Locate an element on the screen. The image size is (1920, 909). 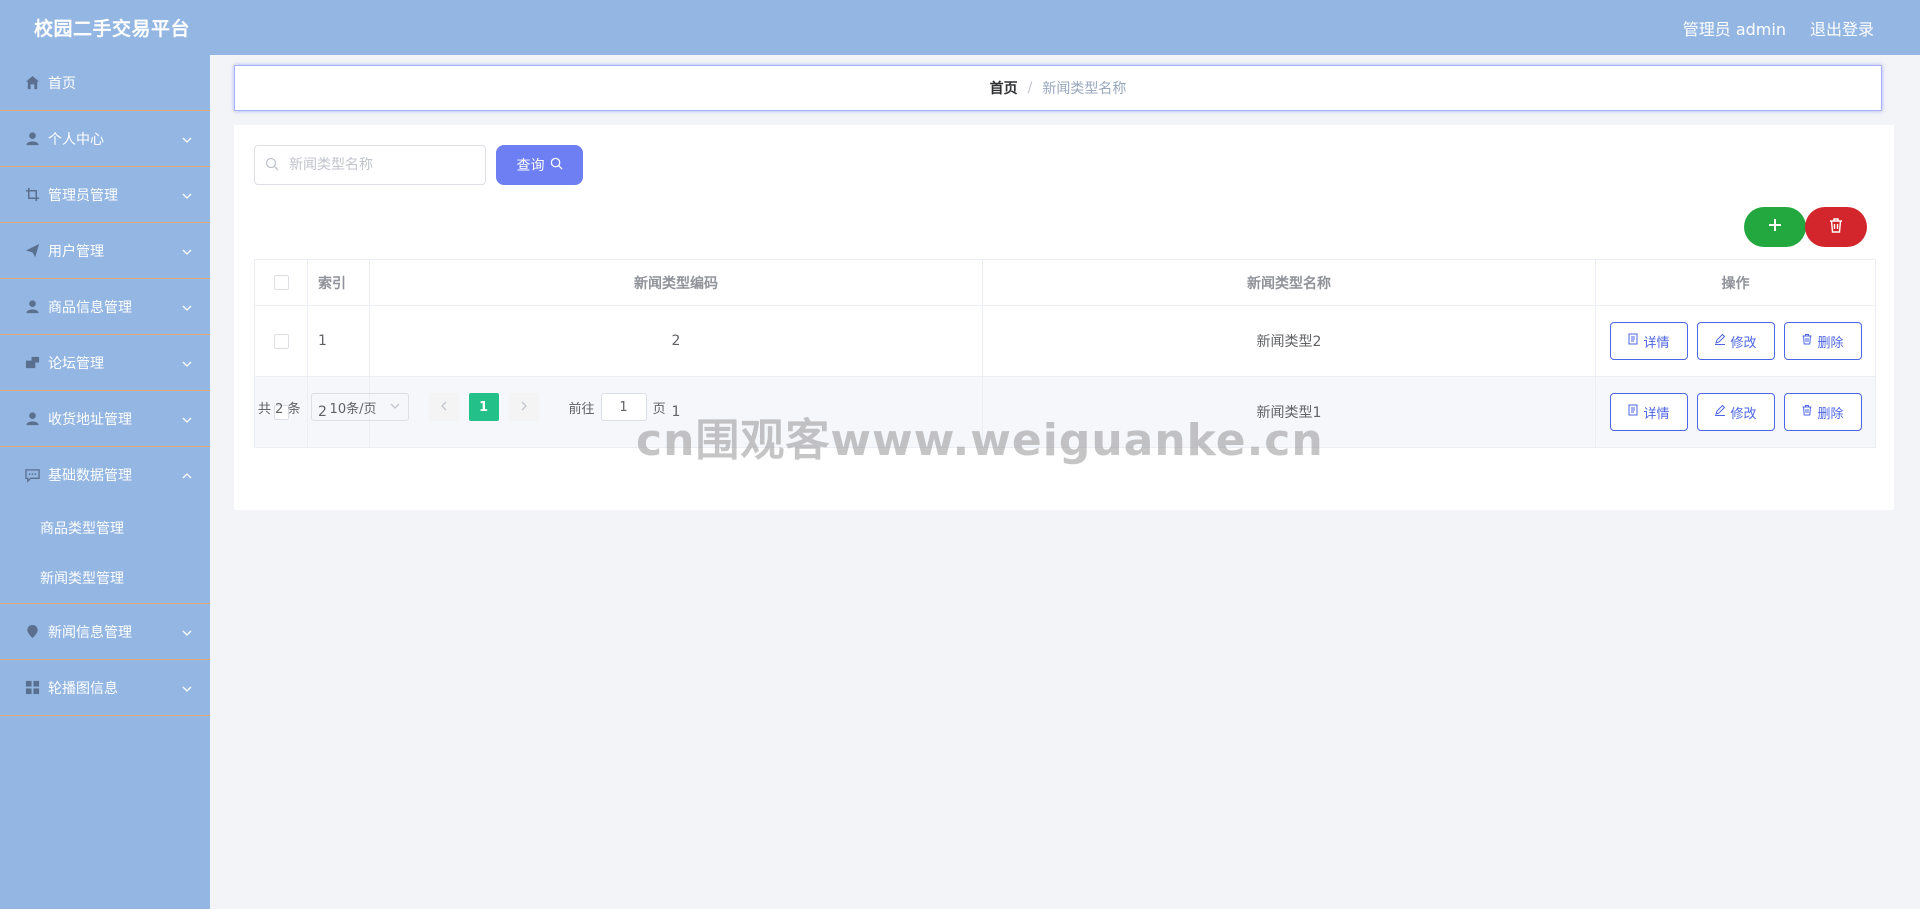
sidebar-item-forum-management: 论坛管理 is located at coordinates (105, 363).